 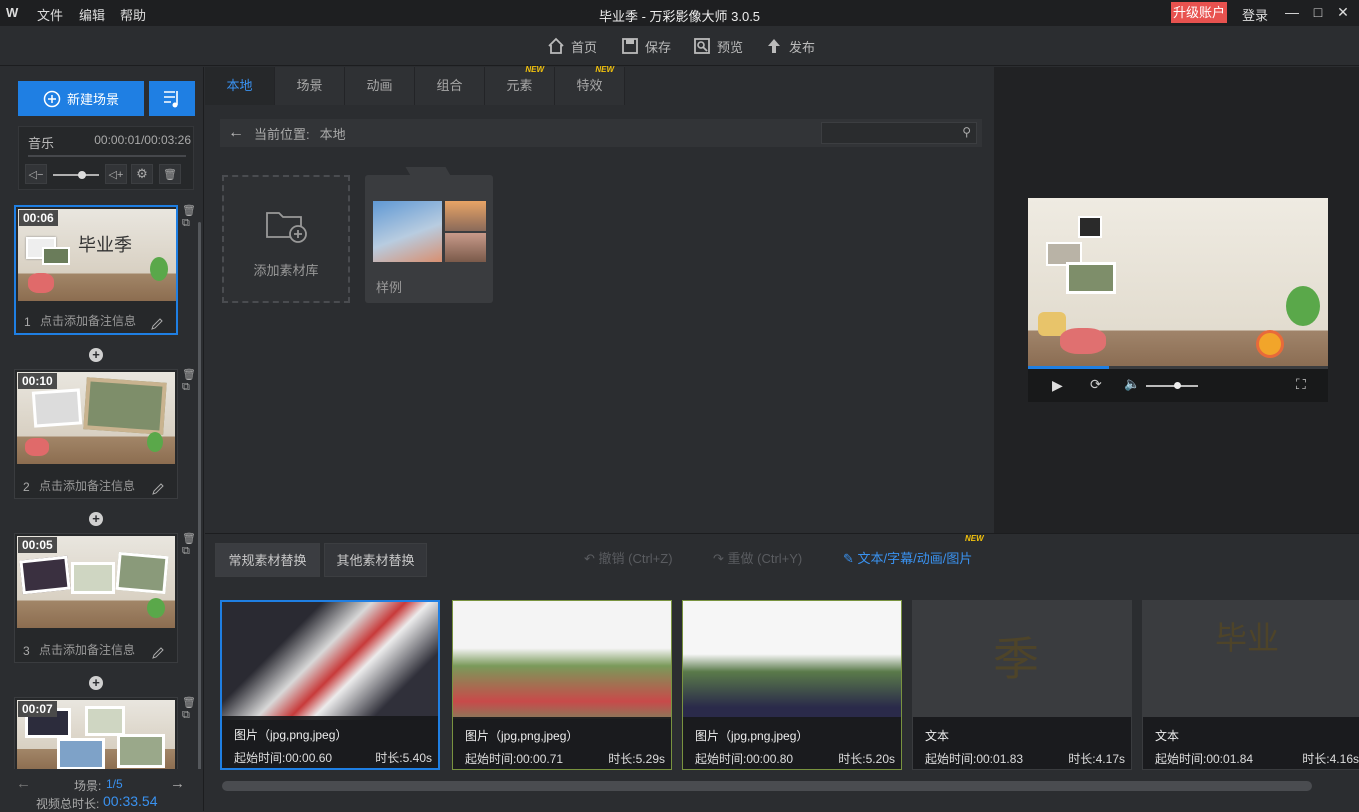 I want to click on close-button: ✕, so click(x=1343, y=12).